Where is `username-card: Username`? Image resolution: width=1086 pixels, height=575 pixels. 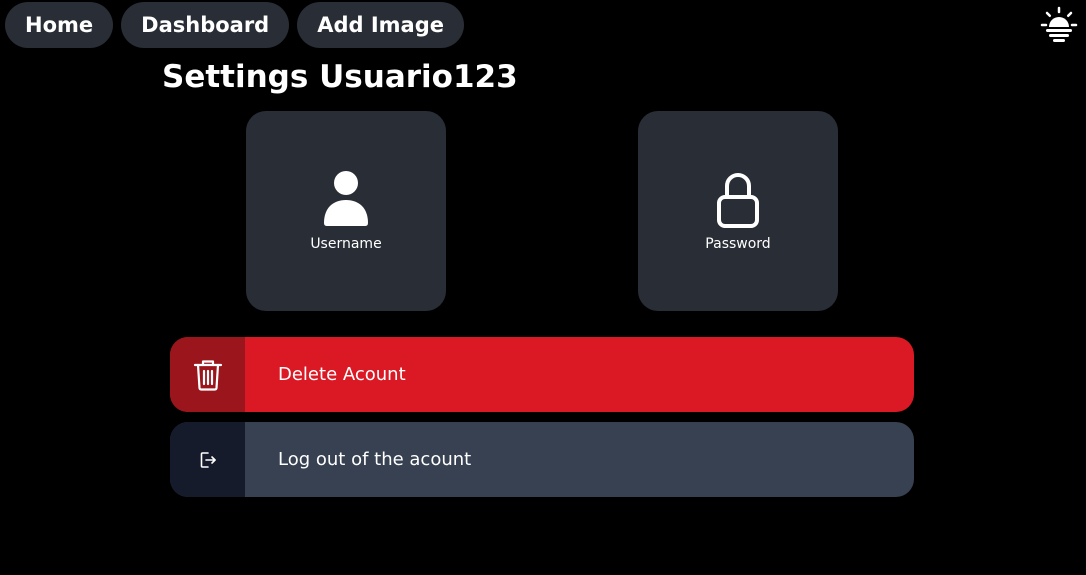
username-card: Username is located at coordinates (346, 211).